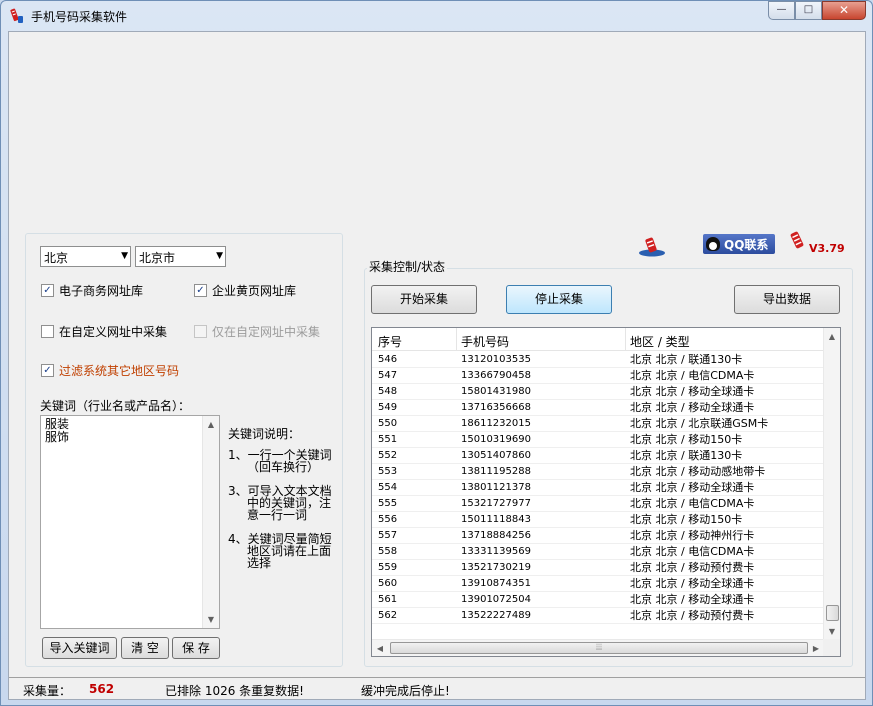  What do you see at coordinates (47, 290) in the screenshot?
I see `checkbox-ecommerce-box: ✓` at bounding box center [47, 290].